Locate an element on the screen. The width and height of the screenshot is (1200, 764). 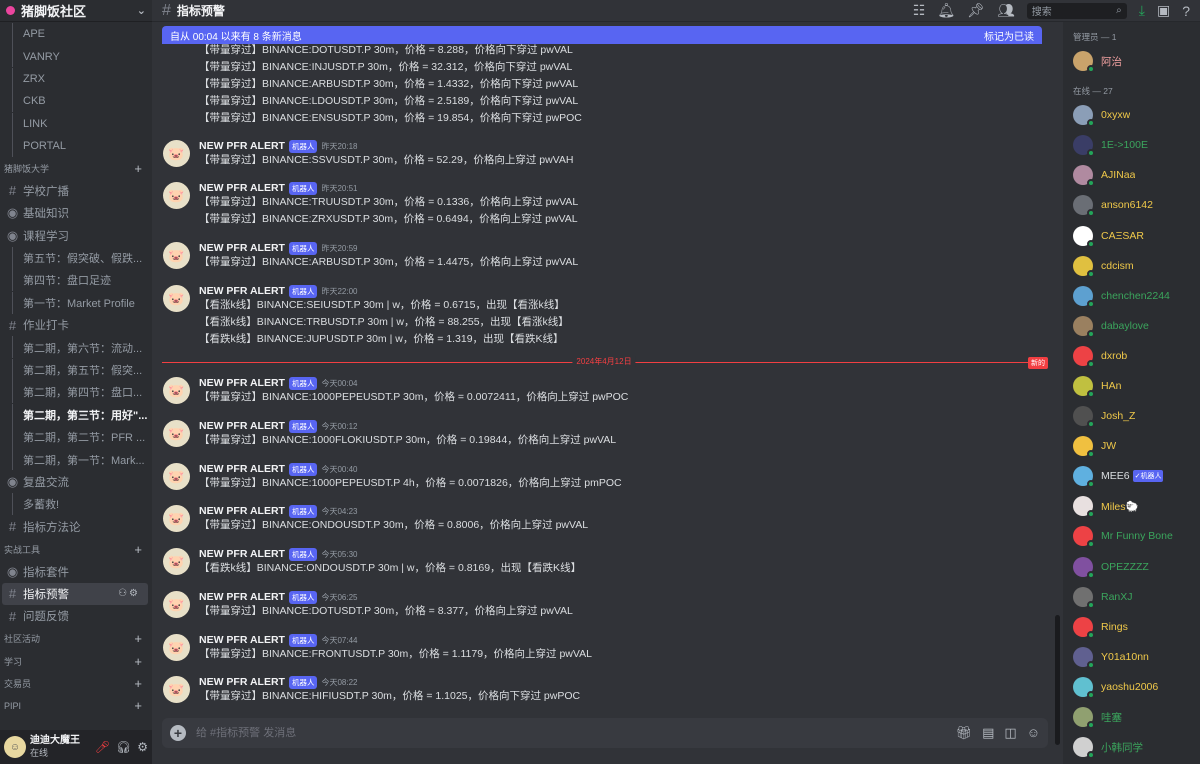
member-item: dabaylove is located at coordinates (1131, 326).